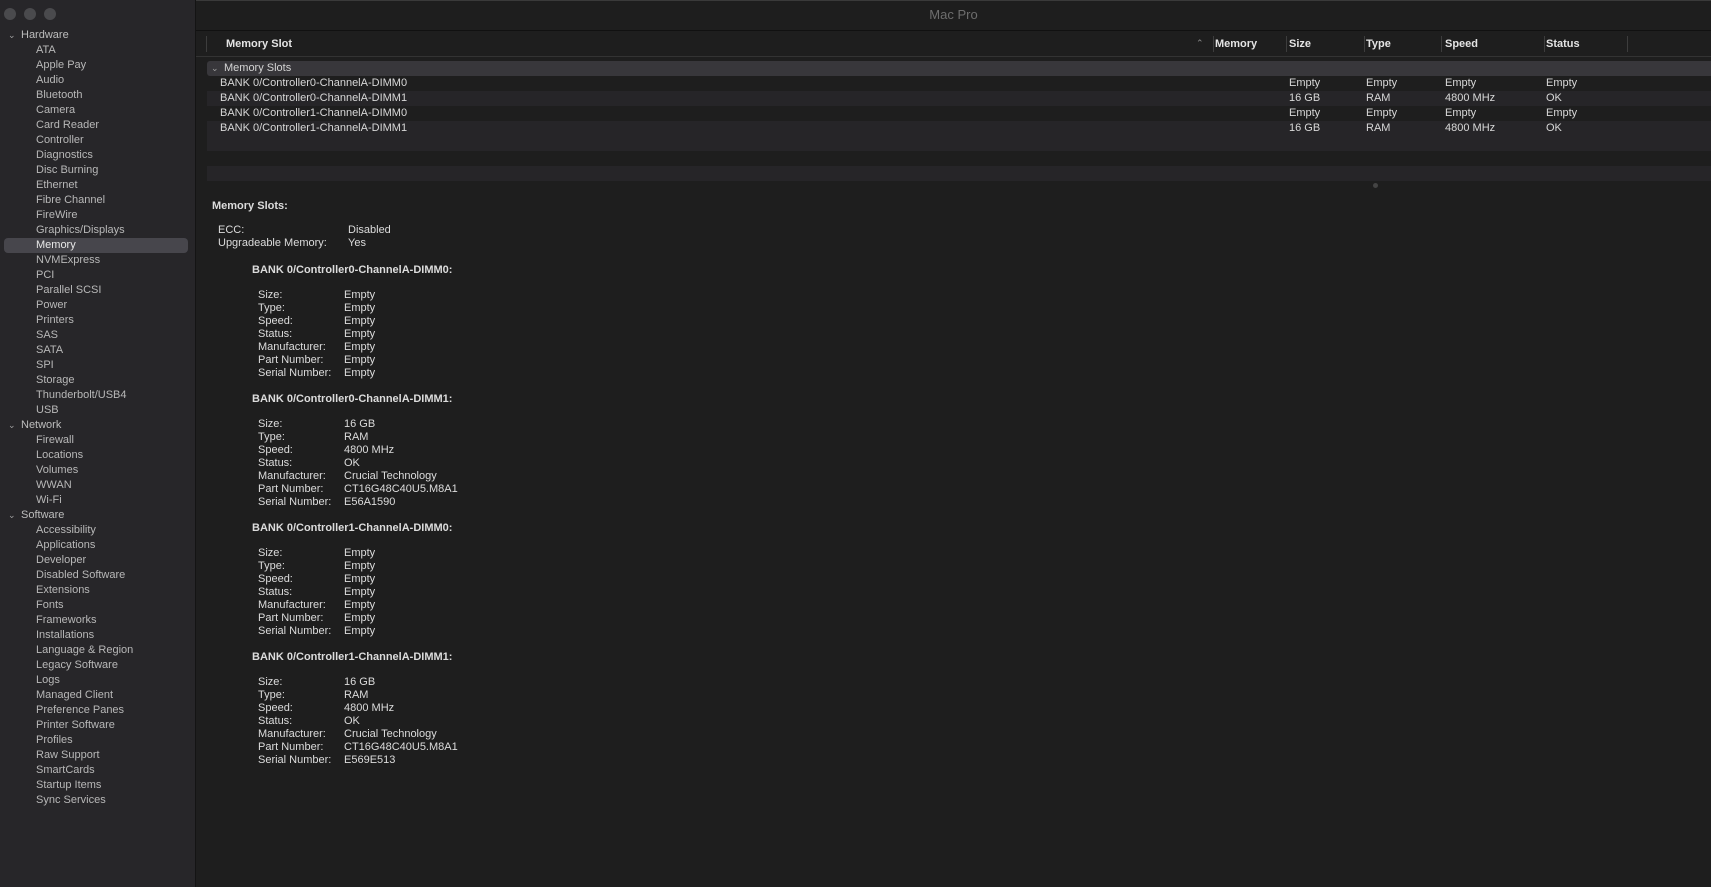 The image size is (1711, 887). What do you see at coordinates (96, 455) in the screenshot?
I see `sidebar-item-locations: Locations` at bounding box center [96, 455].